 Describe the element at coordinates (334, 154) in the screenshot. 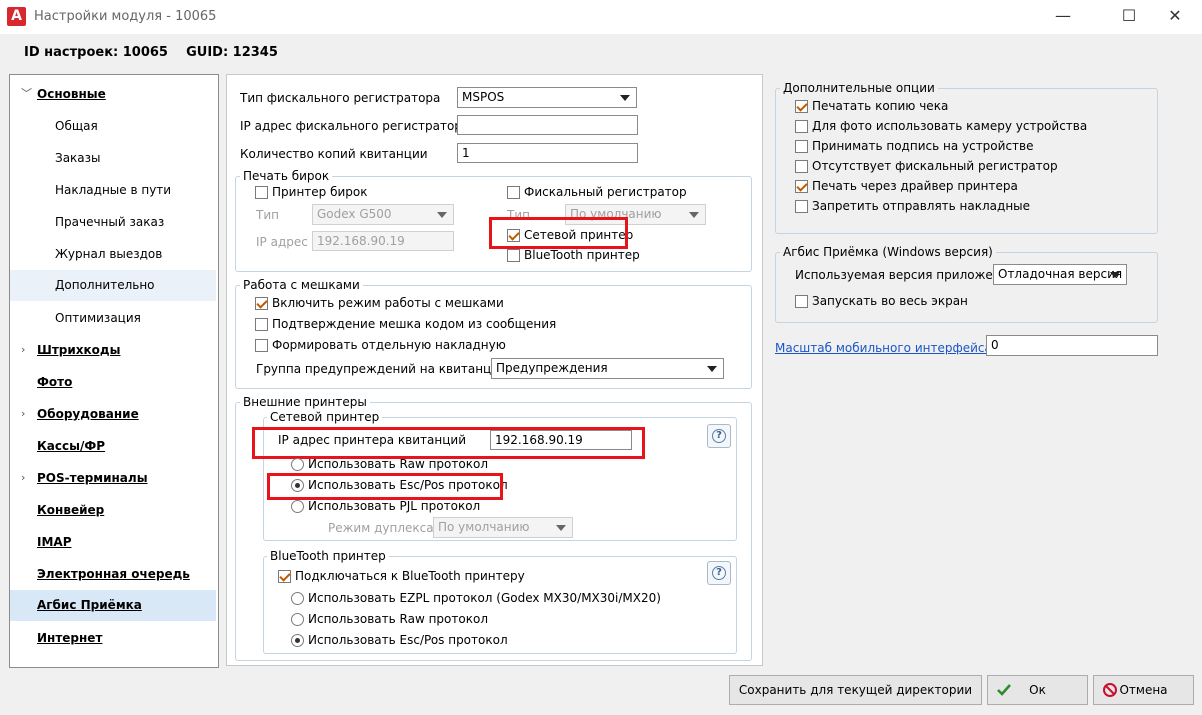

I see `copies-label: Количество копий квитанции` at that location.